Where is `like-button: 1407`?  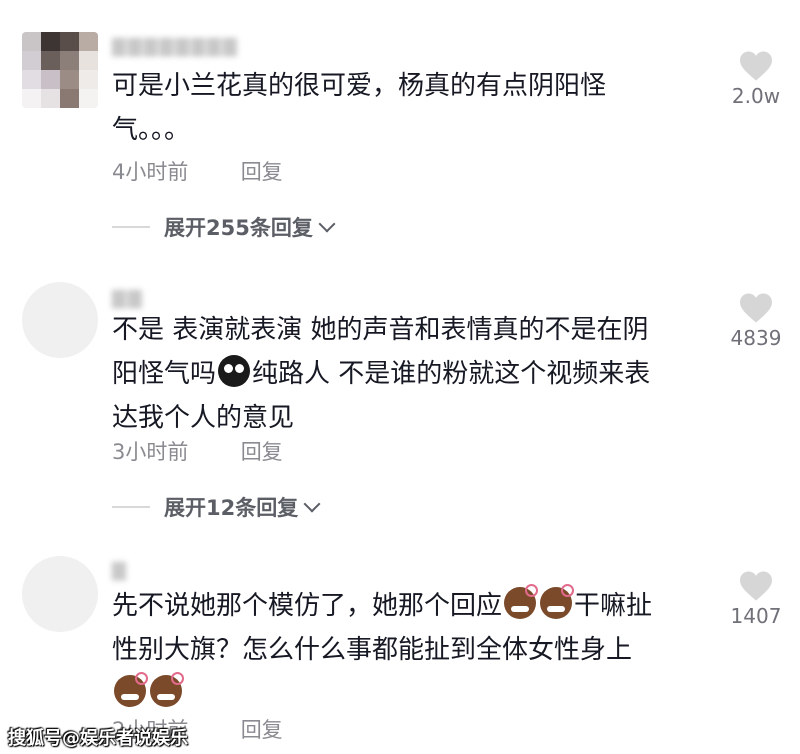
like-button: 1407 is located at coordinates (756, 599).